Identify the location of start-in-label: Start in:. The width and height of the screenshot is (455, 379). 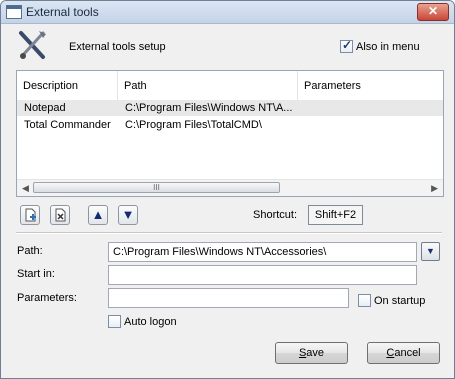
(36, 274).